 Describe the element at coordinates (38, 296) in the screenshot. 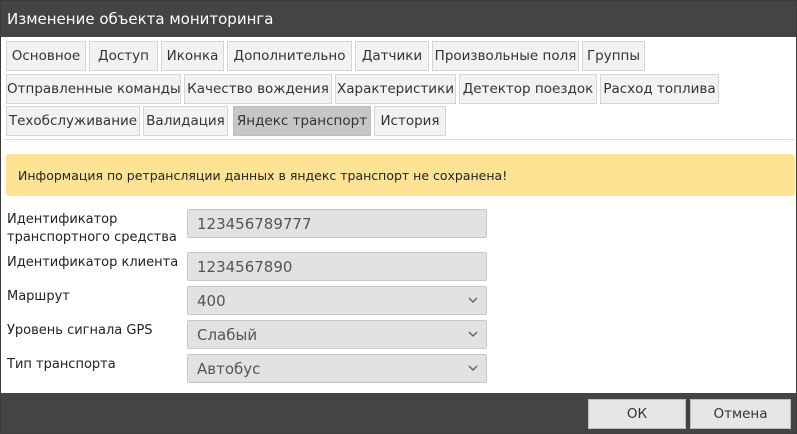

I see `route-label: Маршрут` at that location.